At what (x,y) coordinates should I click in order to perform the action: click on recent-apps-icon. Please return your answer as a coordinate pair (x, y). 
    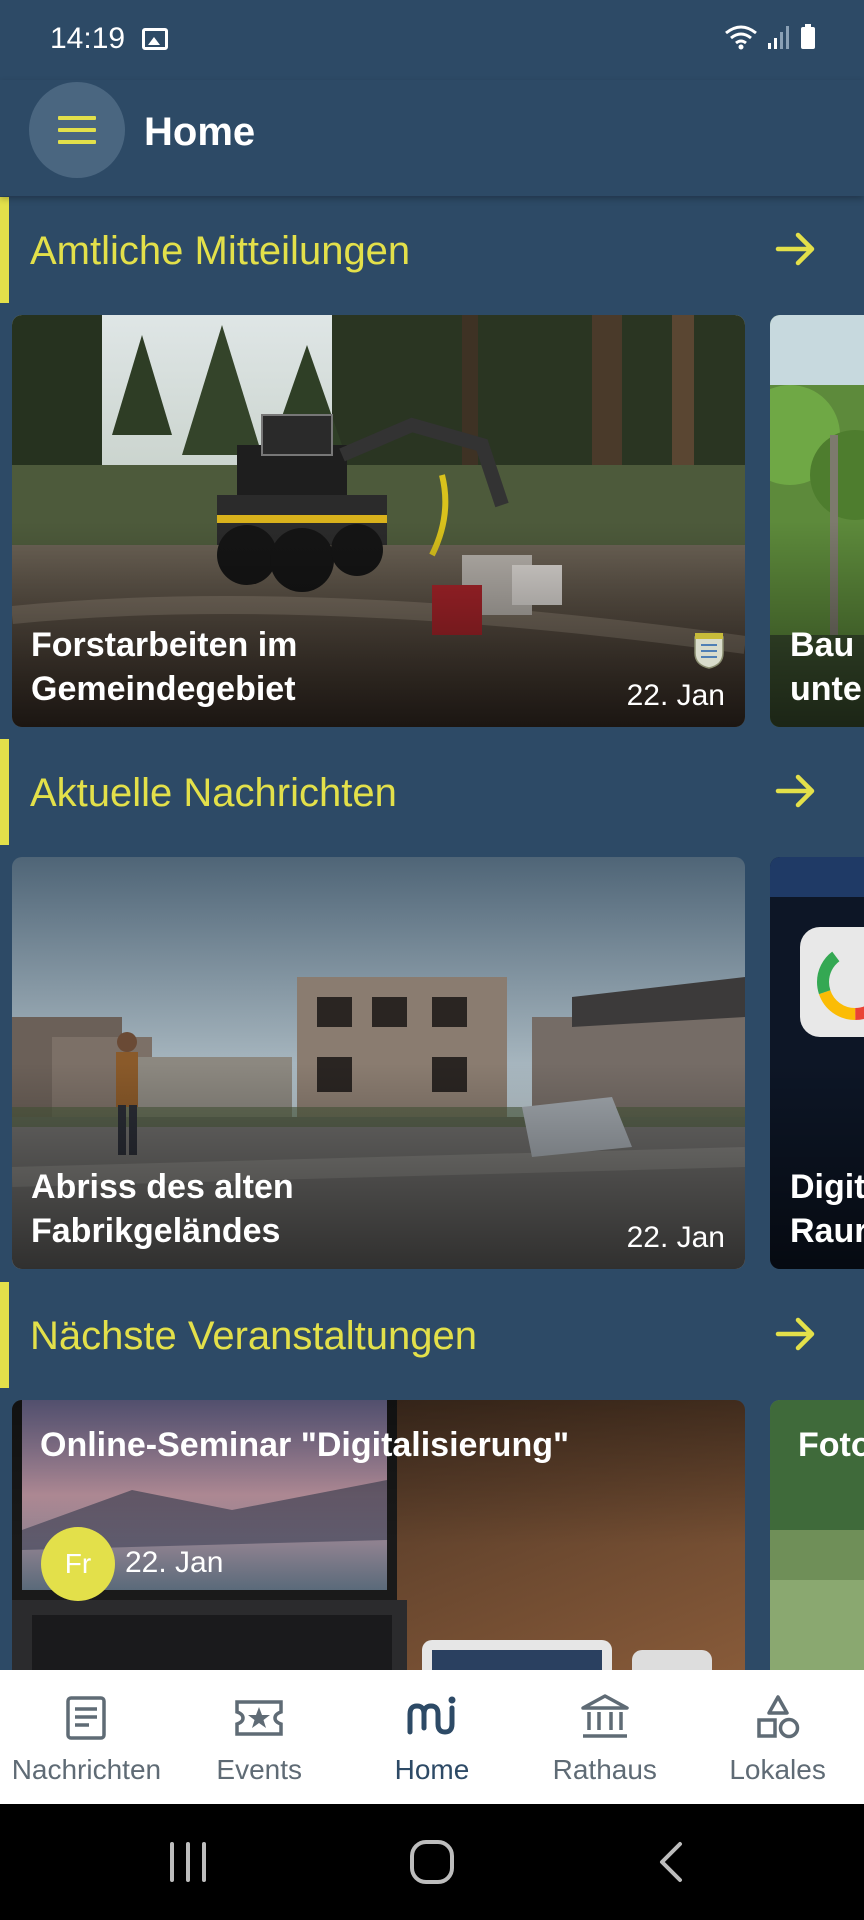
    Looking at the image, I should click on (188, 1862).